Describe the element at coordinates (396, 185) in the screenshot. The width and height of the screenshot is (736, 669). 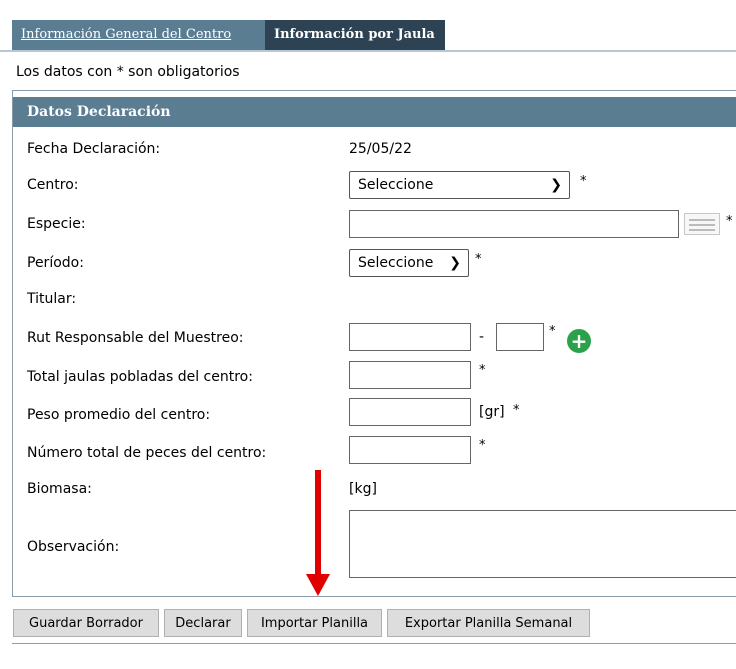
I see `centro-selected: Seleccione` at that location.